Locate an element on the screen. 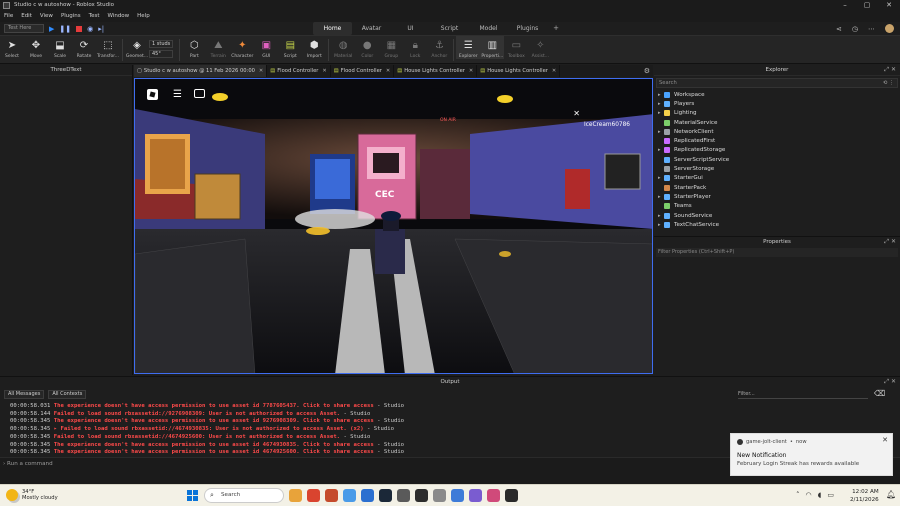 The height and width of the screenshot is (506, 900). tab-flood-controller-2: ▤ Flood Controller ✕ is located at coordinates (363, 71).